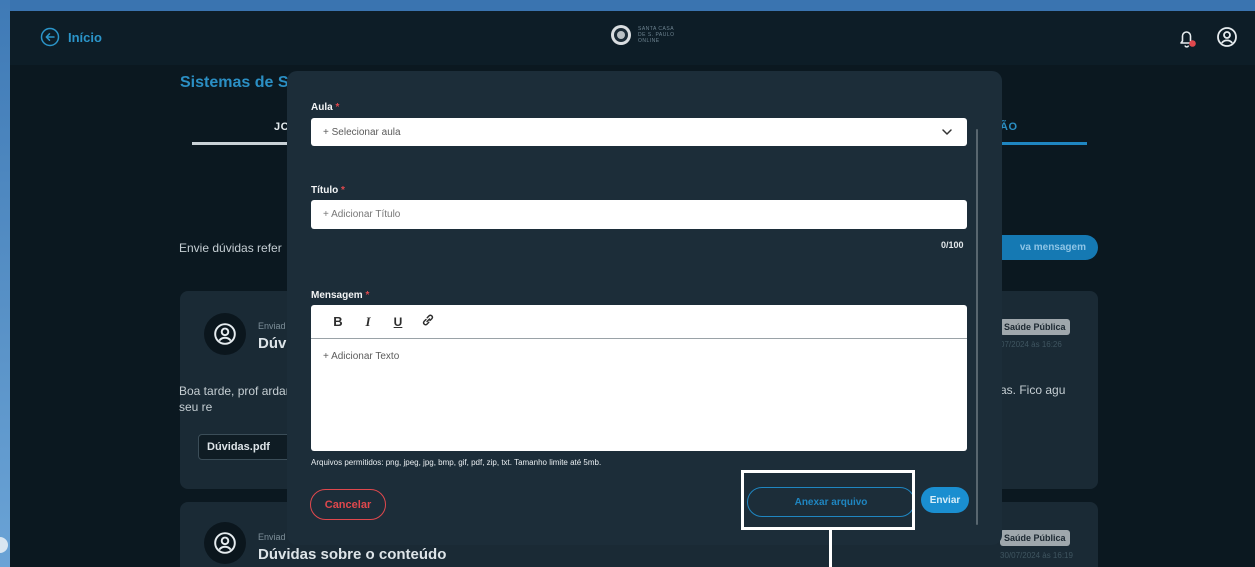 The width and height of the screenshot is (1255, 567). I want to click on titulo-label: Título *, so click(328, 190).